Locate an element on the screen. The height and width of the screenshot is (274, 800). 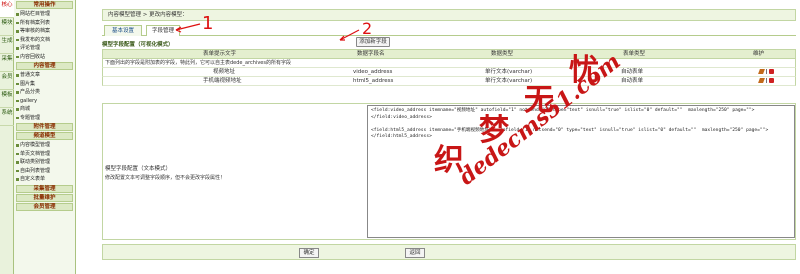
back-button: 返回 is located at coordinates (415, 253).